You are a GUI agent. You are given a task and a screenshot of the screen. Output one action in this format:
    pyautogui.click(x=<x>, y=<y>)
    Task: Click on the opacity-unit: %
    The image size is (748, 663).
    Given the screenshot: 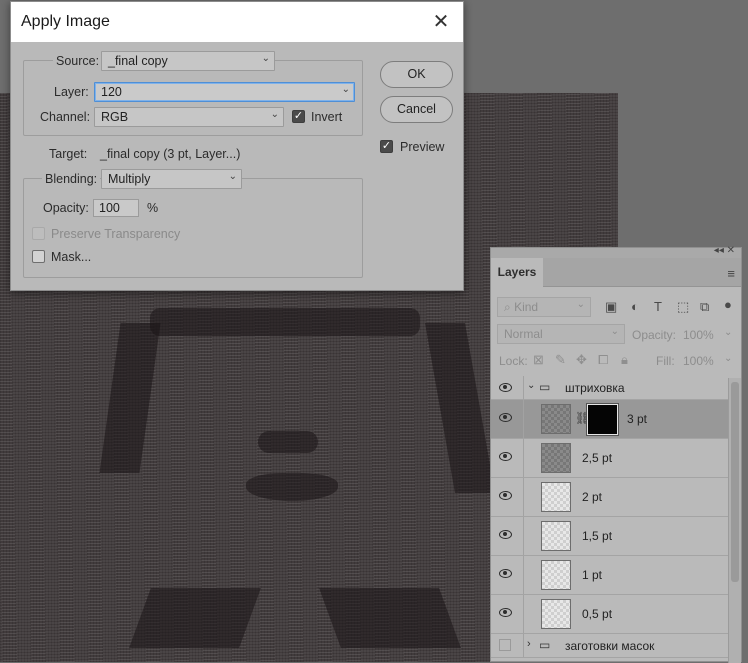 What is the action you would take?
    pyautogui.click(x=153, y=208)
    